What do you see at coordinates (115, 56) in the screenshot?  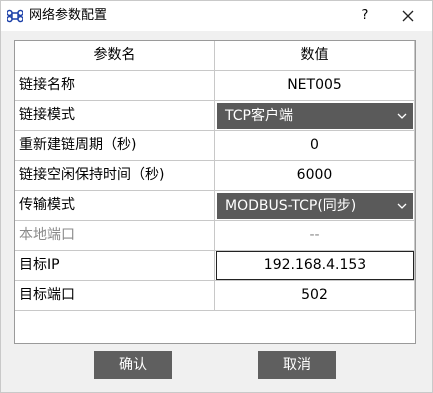 I see `header-param-name: 参数名` at bounding box center [115, 56].